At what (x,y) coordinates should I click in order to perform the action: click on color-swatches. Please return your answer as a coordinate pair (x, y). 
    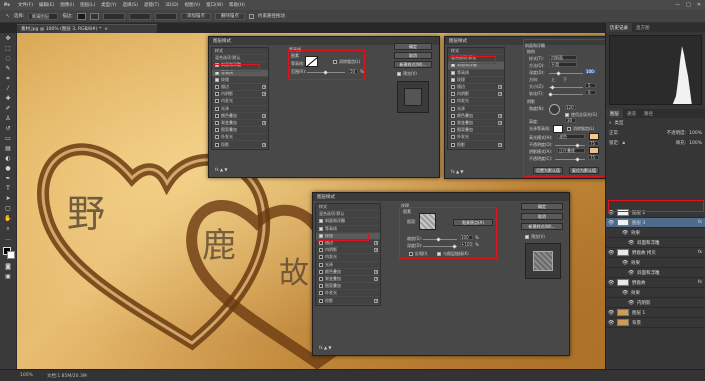
    Looking at the image, I should click on (8, 253).